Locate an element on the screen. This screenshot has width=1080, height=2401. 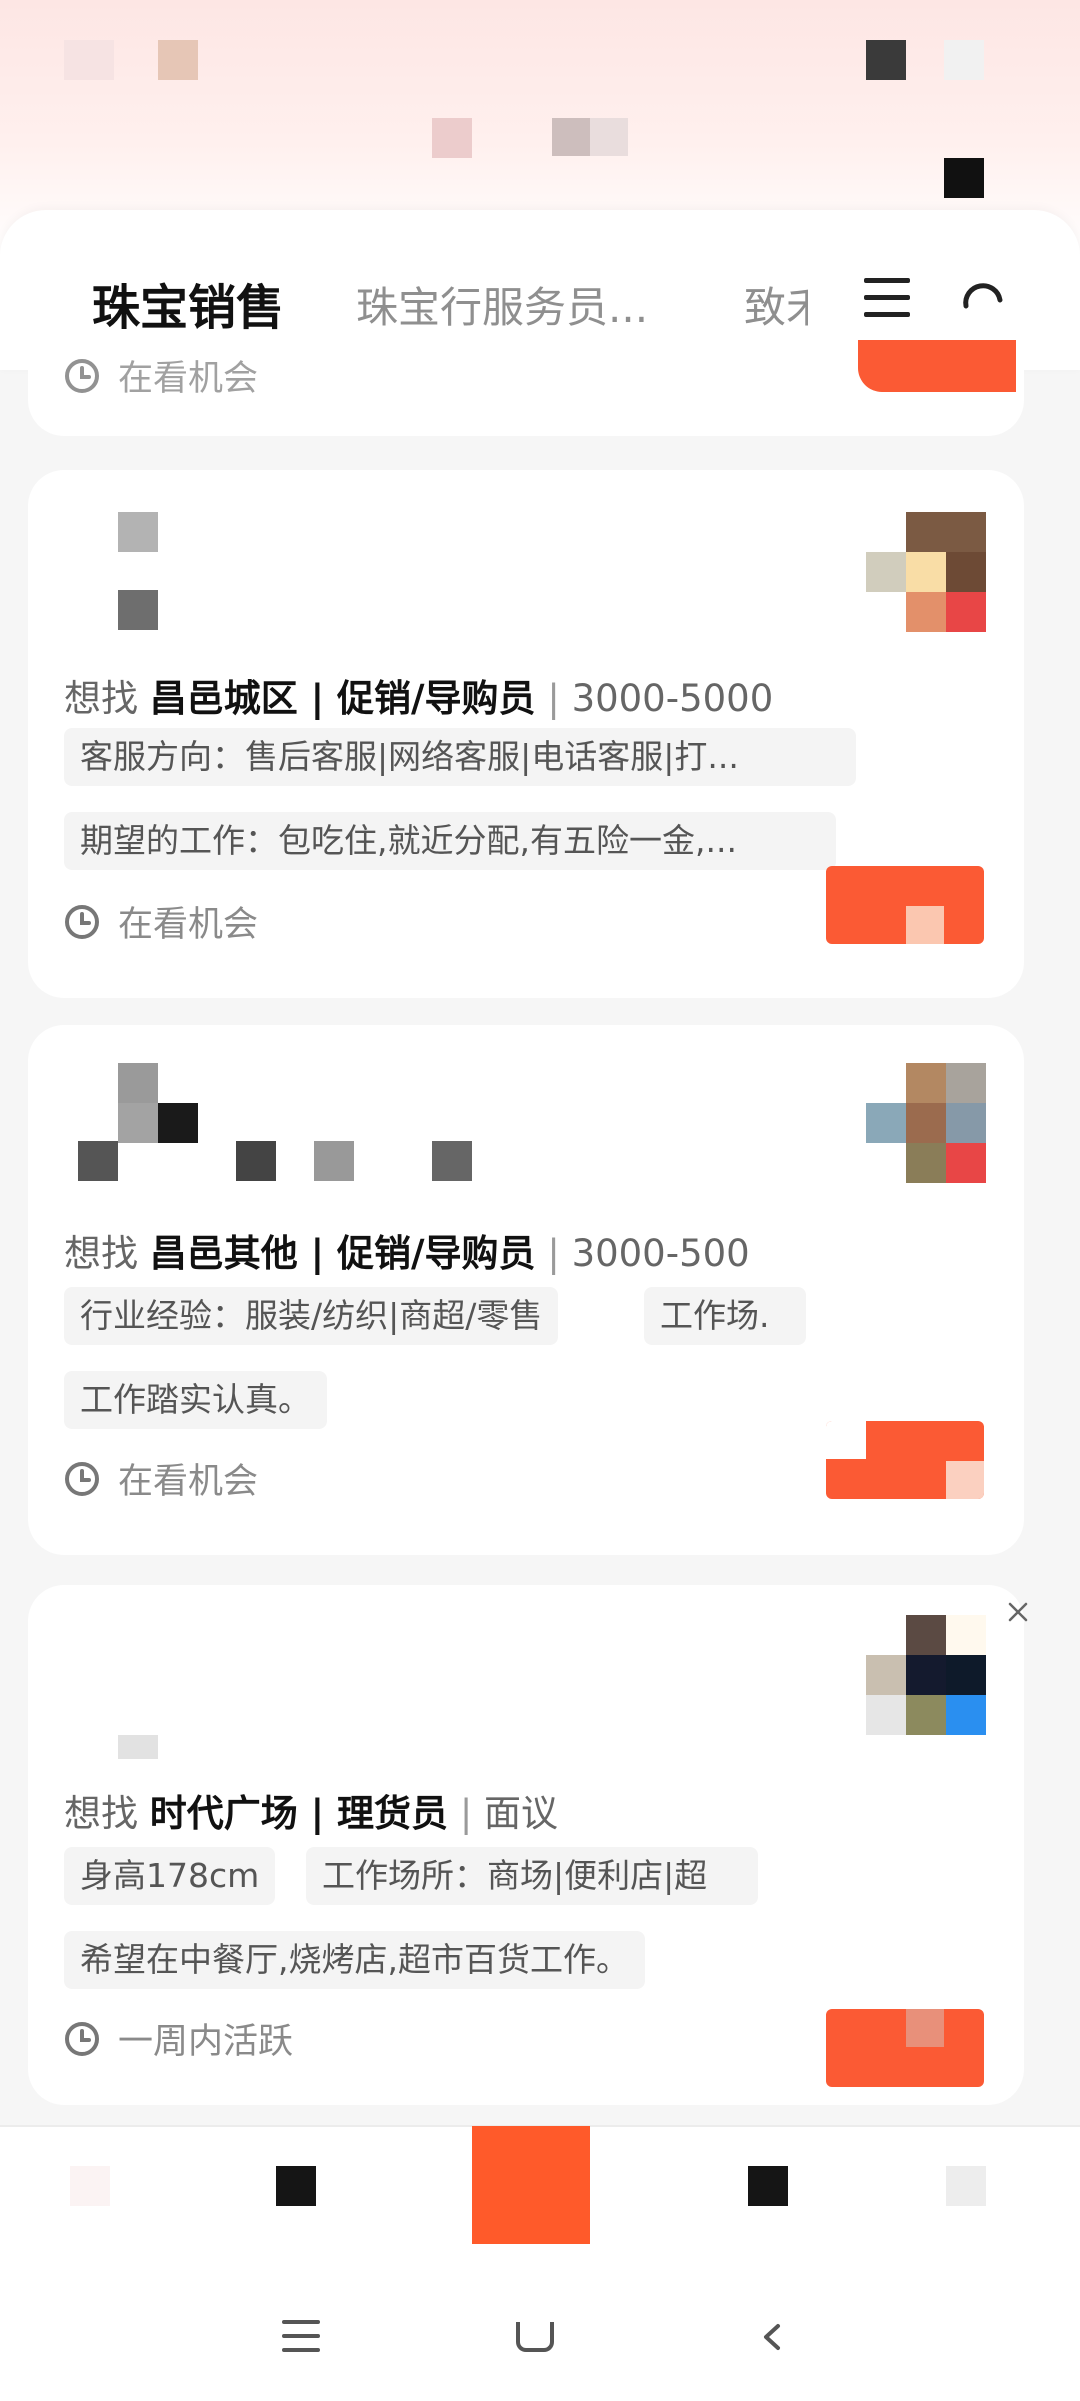
job-intent: 想找 昌邑城区 | 促销/导购员 | 3000-5000 is located at coordinates (419, 698).